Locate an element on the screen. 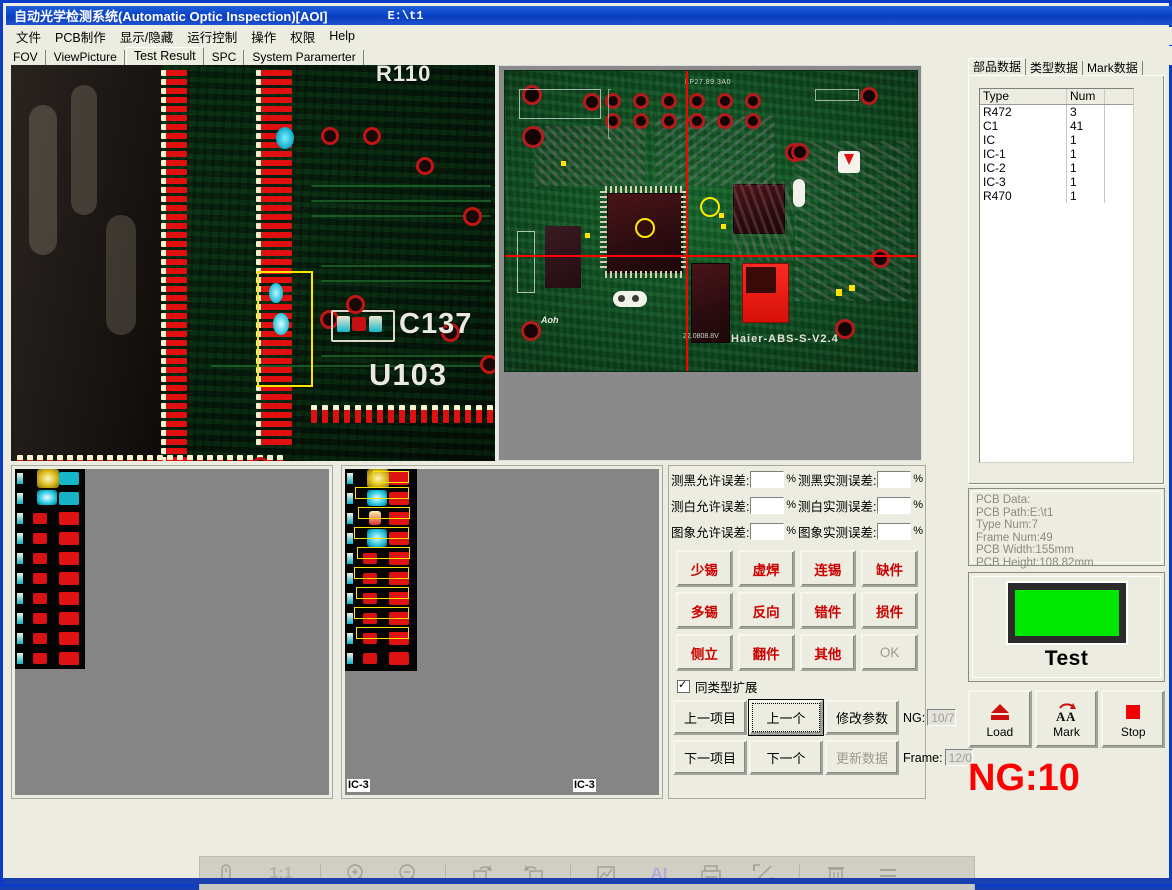 Image resolution: width=1172 pixels, height=890 pixels. table-row: IC-2 1 is located at coordinates (1056, 168).